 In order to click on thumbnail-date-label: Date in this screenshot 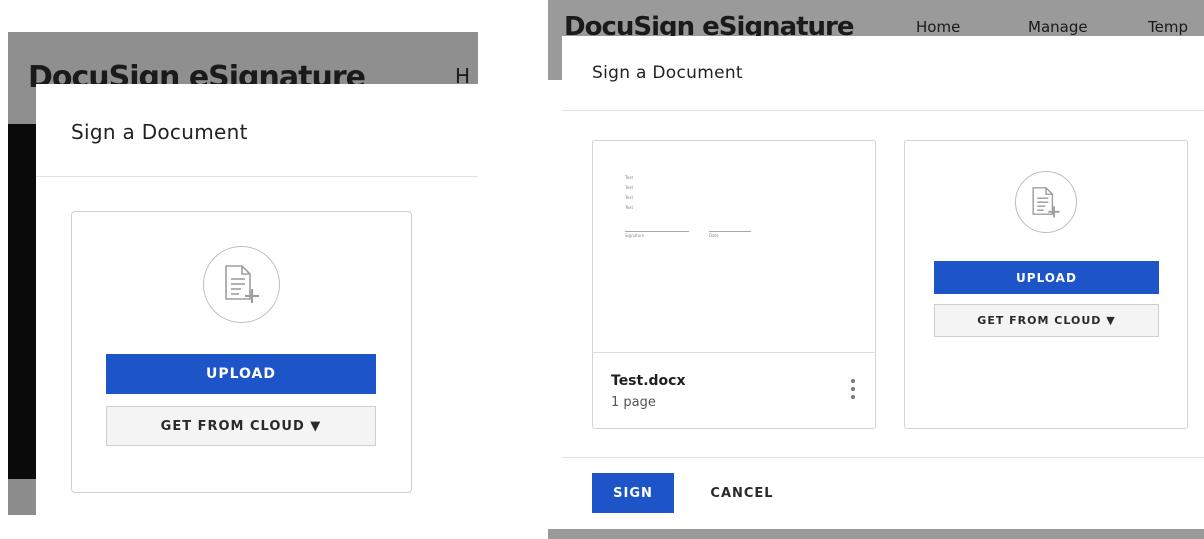, I will do `click(714, 235)`.